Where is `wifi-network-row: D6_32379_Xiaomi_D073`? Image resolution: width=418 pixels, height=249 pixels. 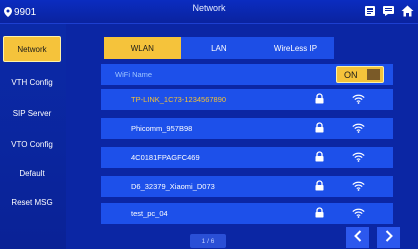 wifi-network-row: D6_32379_Xiaomi_D073 is located at coordinates (247, 186).